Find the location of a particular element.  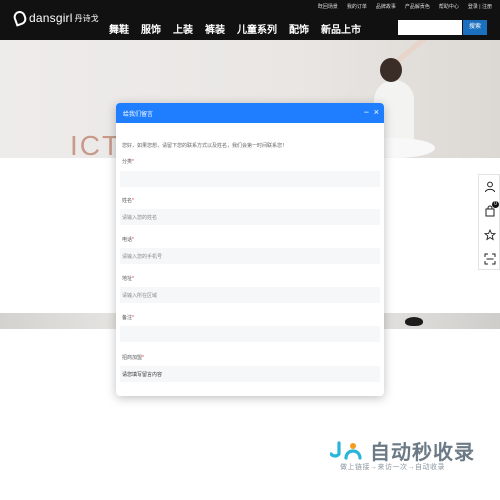

logo-mark-icon is located at coordinates (20, 18).